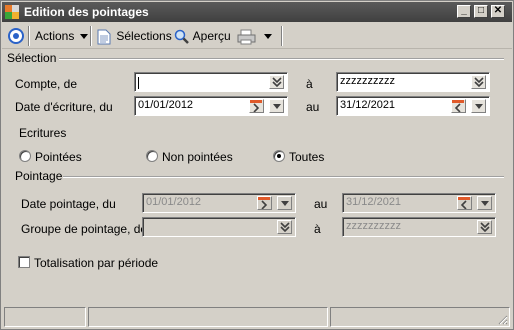 The width and height of the screenshot is (514, 330). What do you see at coordinates (16, 36) in the screenshot?
I see `refresh-icon` at bounding box center [16, 36].